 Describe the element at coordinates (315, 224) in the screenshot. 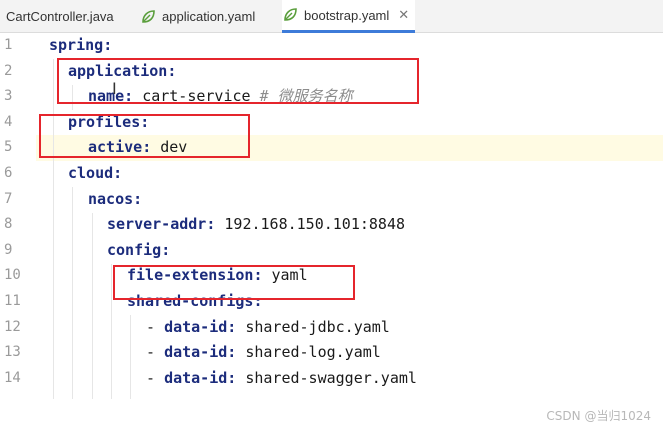

I see `yaml-value: 192.168.150.101:8848` at that location.